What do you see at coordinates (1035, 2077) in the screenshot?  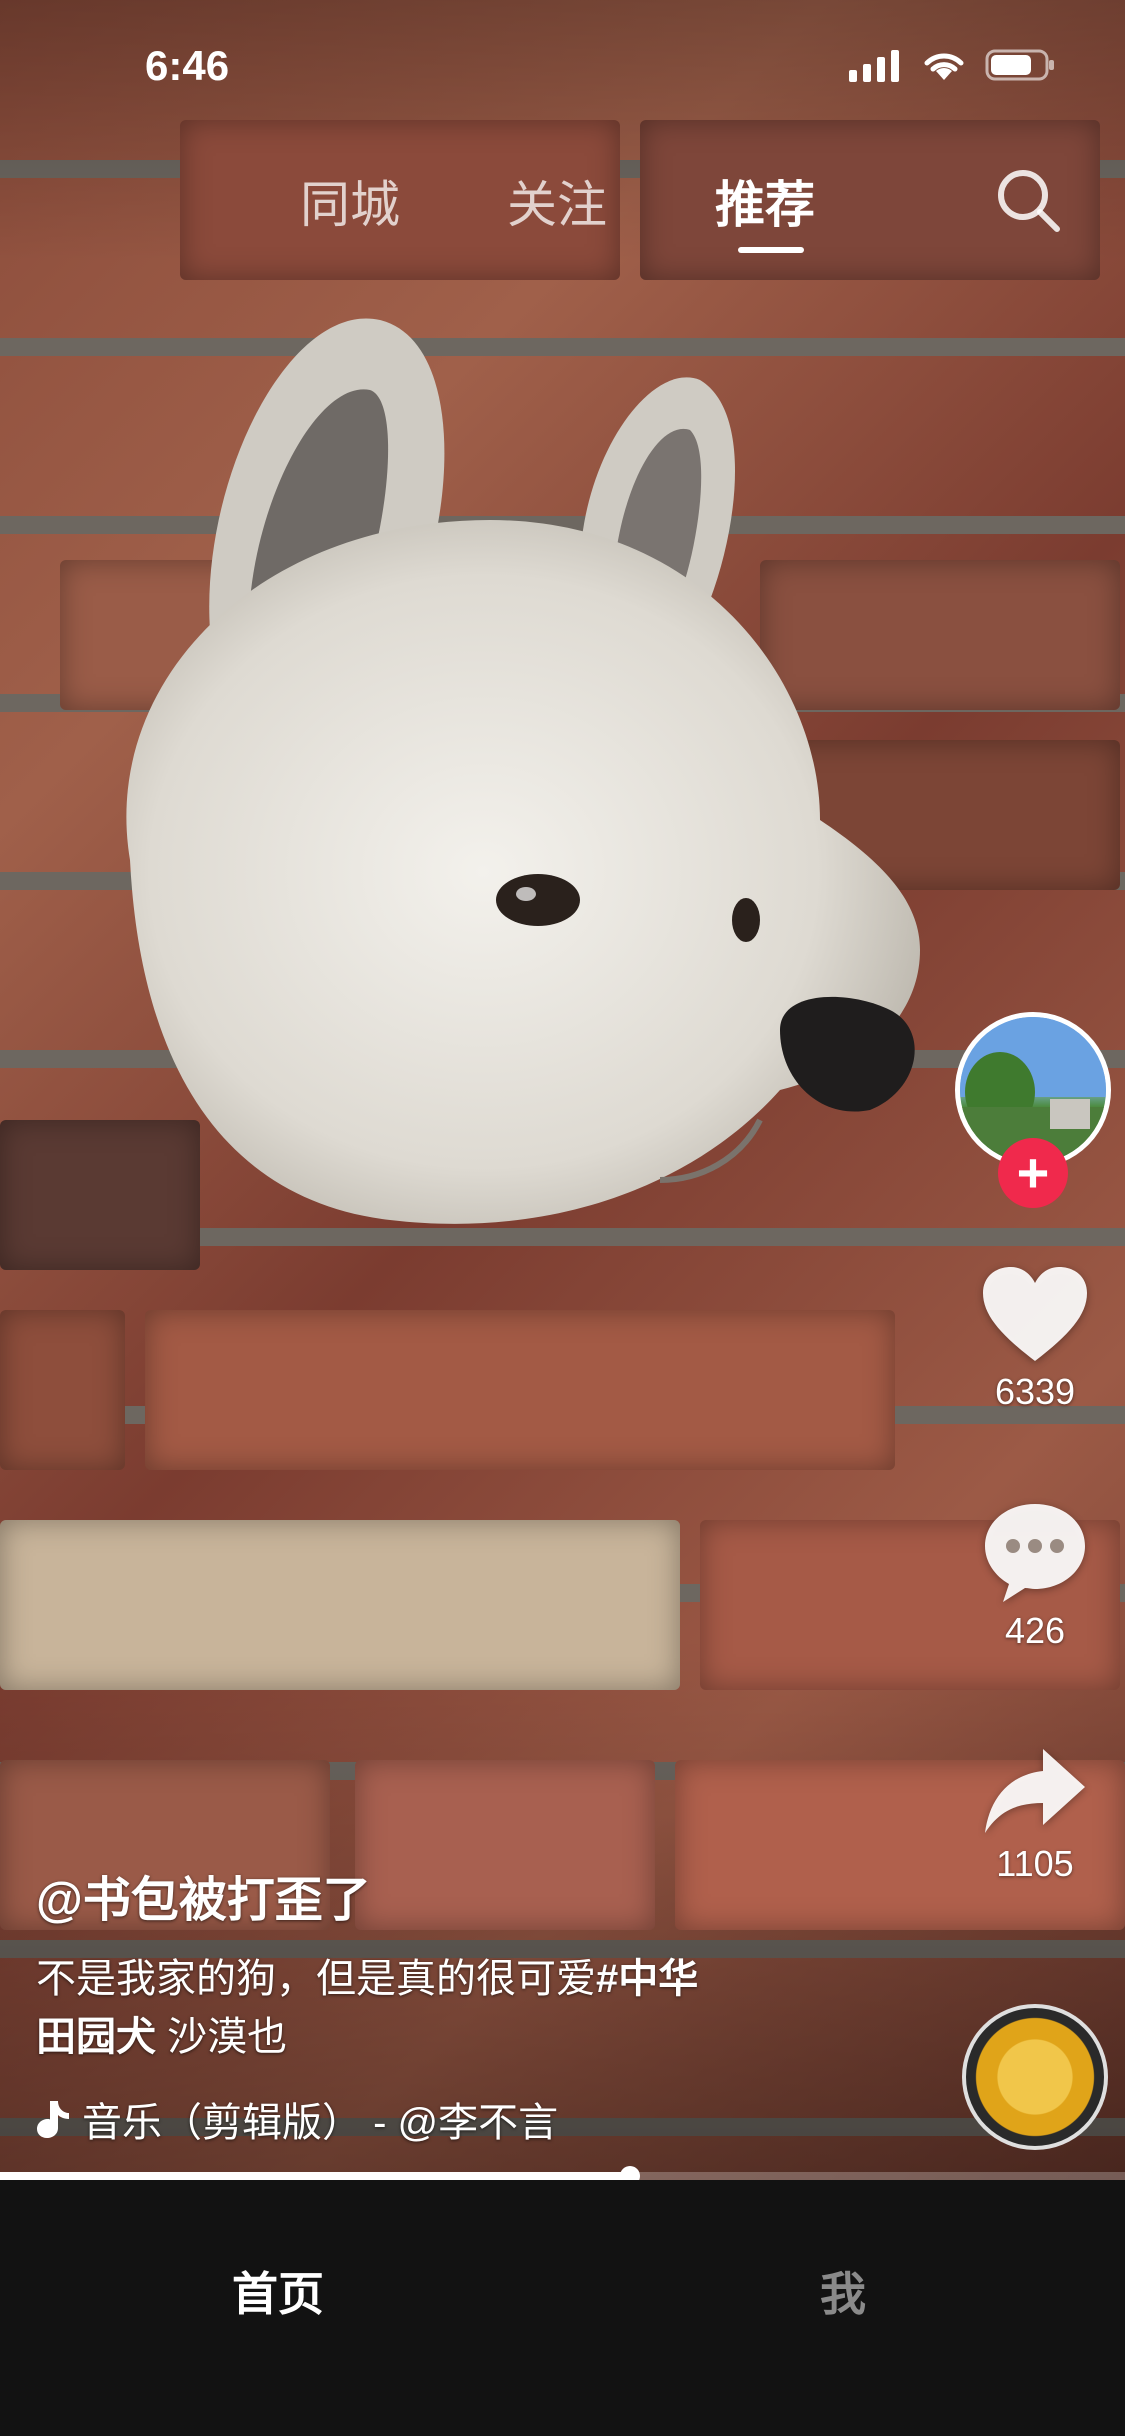 I see `music-disc` at bounding box center [1035, 2077].